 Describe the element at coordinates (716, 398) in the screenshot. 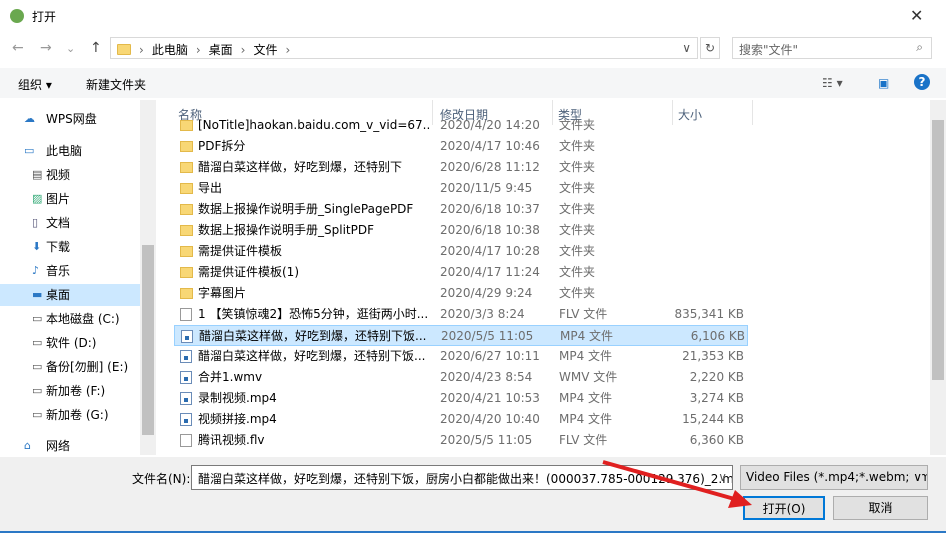

I see `file-size: 3,274 KB` at that location.